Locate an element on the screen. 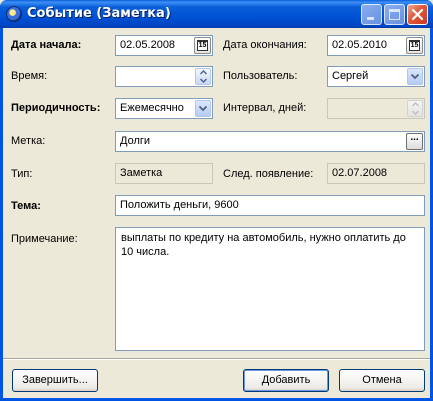 The image size is (433, 401). minimize-button is located at coordinates (371, 14).